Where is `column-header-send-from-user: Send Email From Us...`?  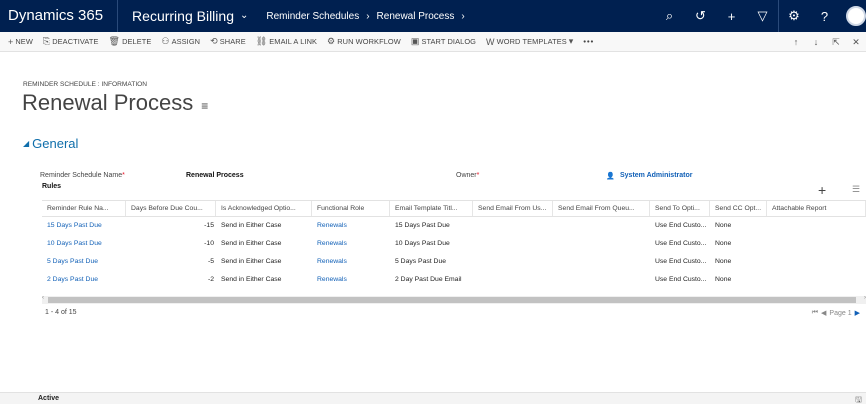 column-header-send-from-user: Send Email From Us... is located at coordinates (513, 208).